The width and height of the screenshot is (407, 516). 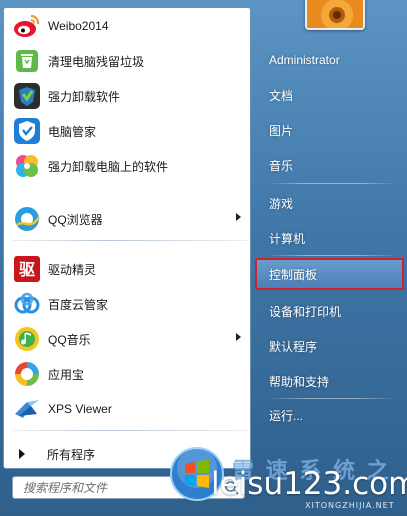 What do you see at coordinates (332, 165) in the screenshot?
I see `link-music: 音乐` at bounding box center [332, 165].